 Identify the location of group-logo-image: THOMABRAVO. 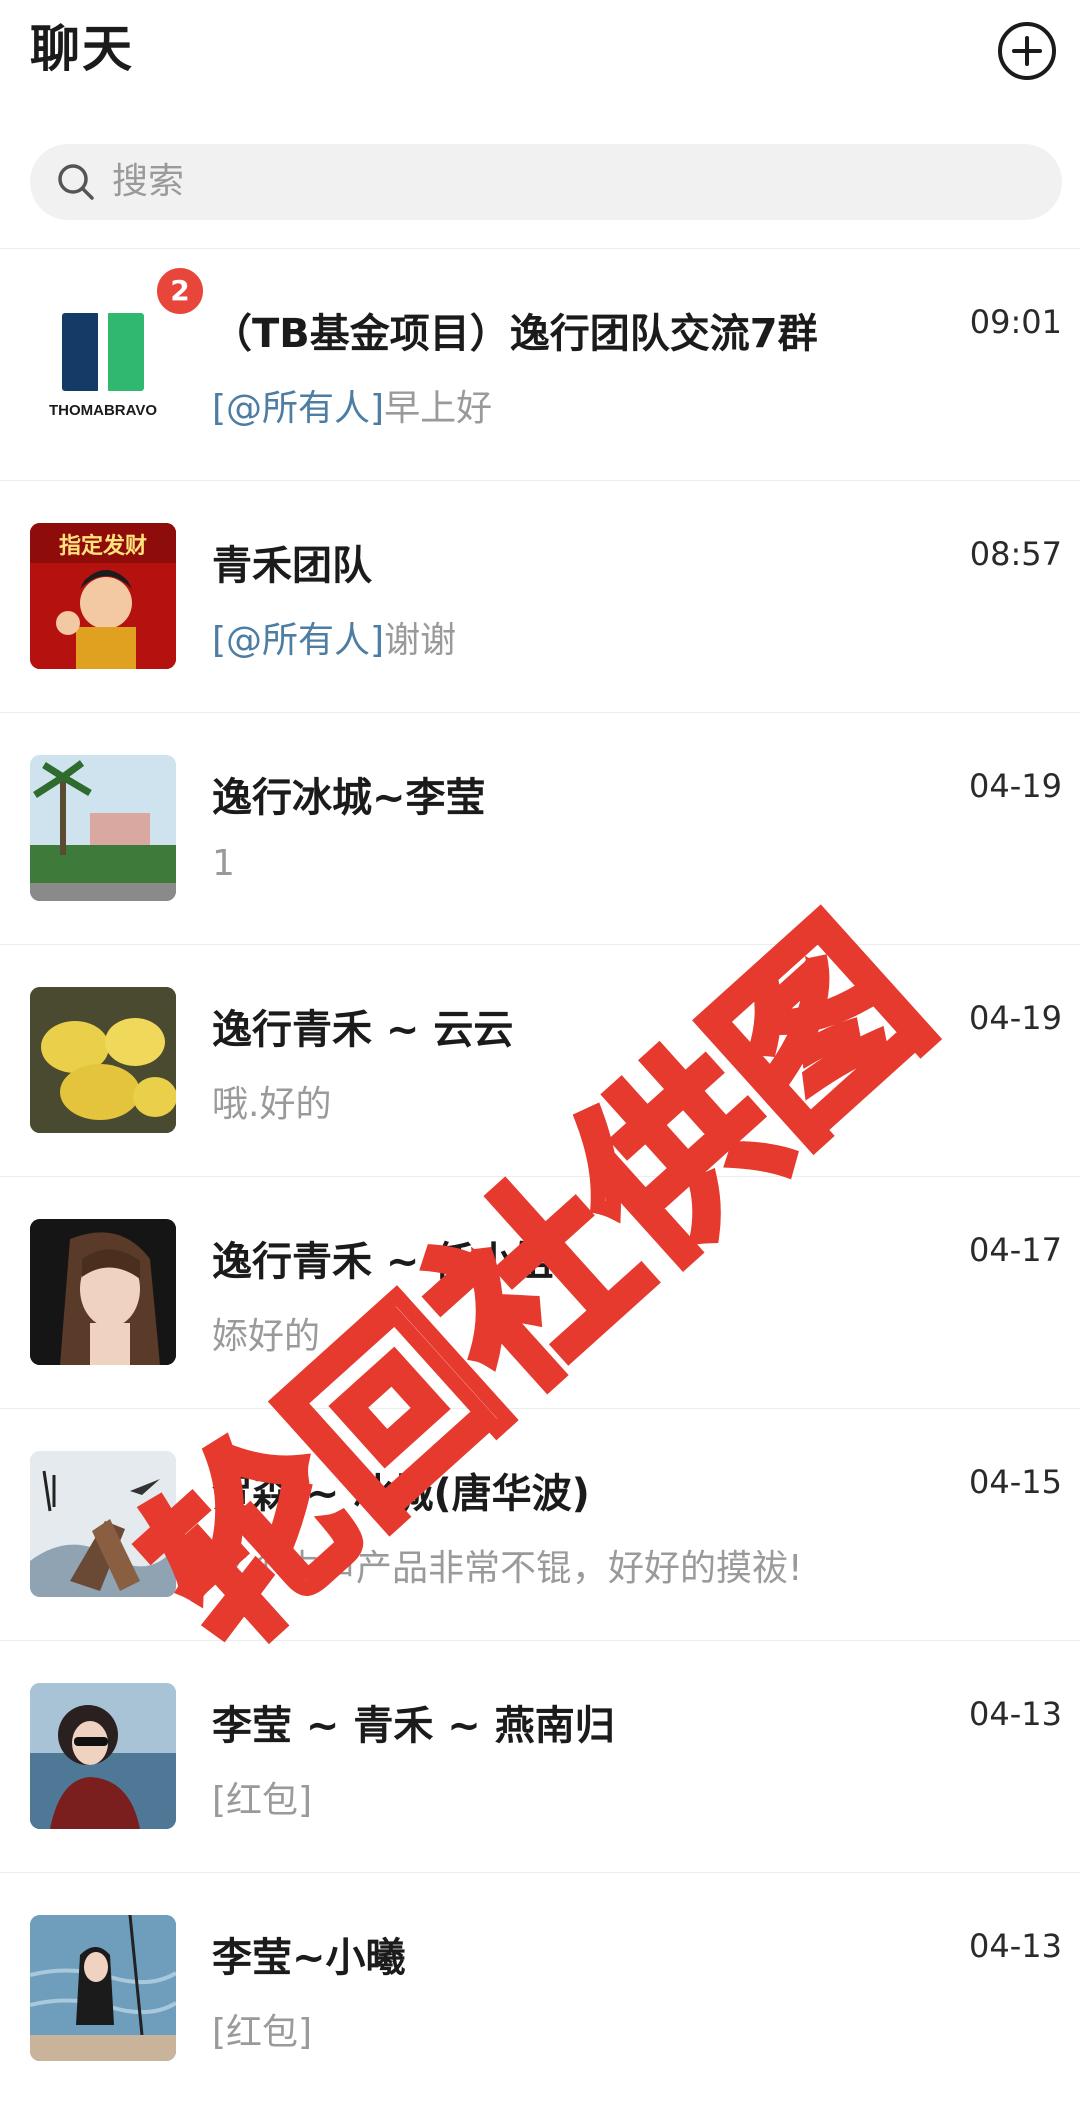
(103, 364).